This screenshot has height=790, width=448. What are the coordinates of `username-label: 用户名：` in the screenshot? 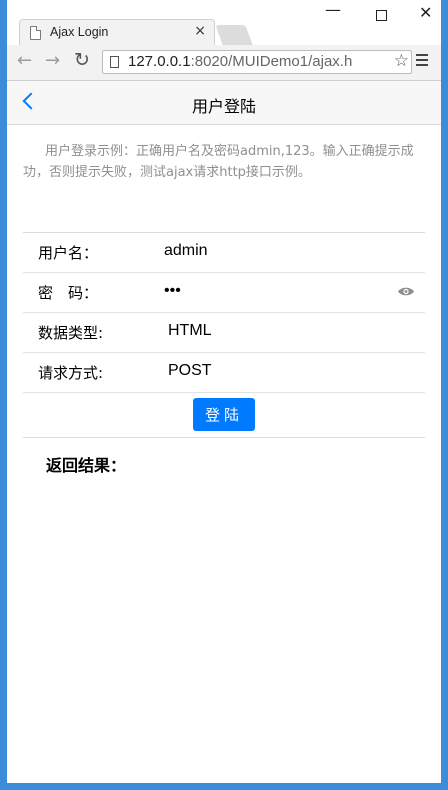 It's located at (68, 253).